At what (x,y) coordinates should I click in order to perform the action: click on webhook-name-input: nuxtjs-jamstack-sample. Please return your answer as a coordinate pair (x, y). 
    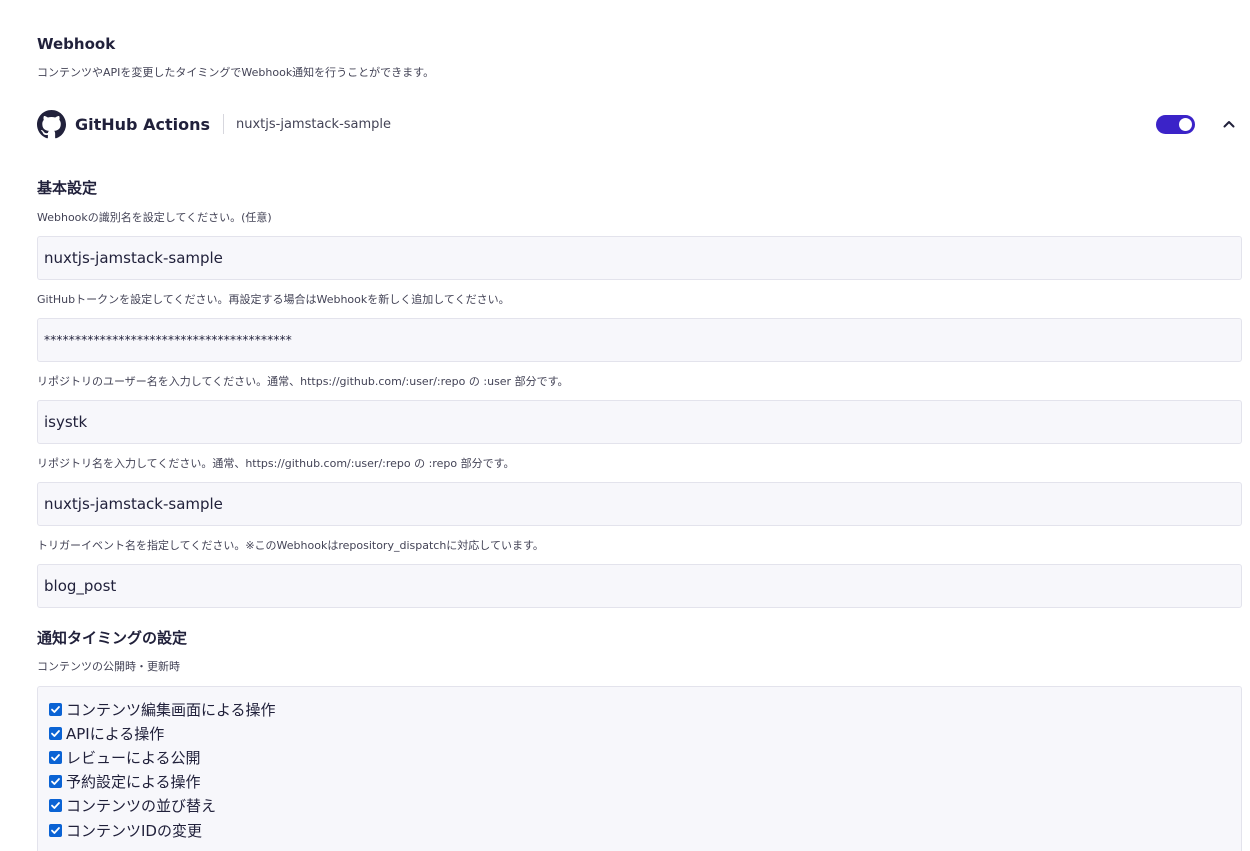
    Looking at the image, I should click on (639, 258).